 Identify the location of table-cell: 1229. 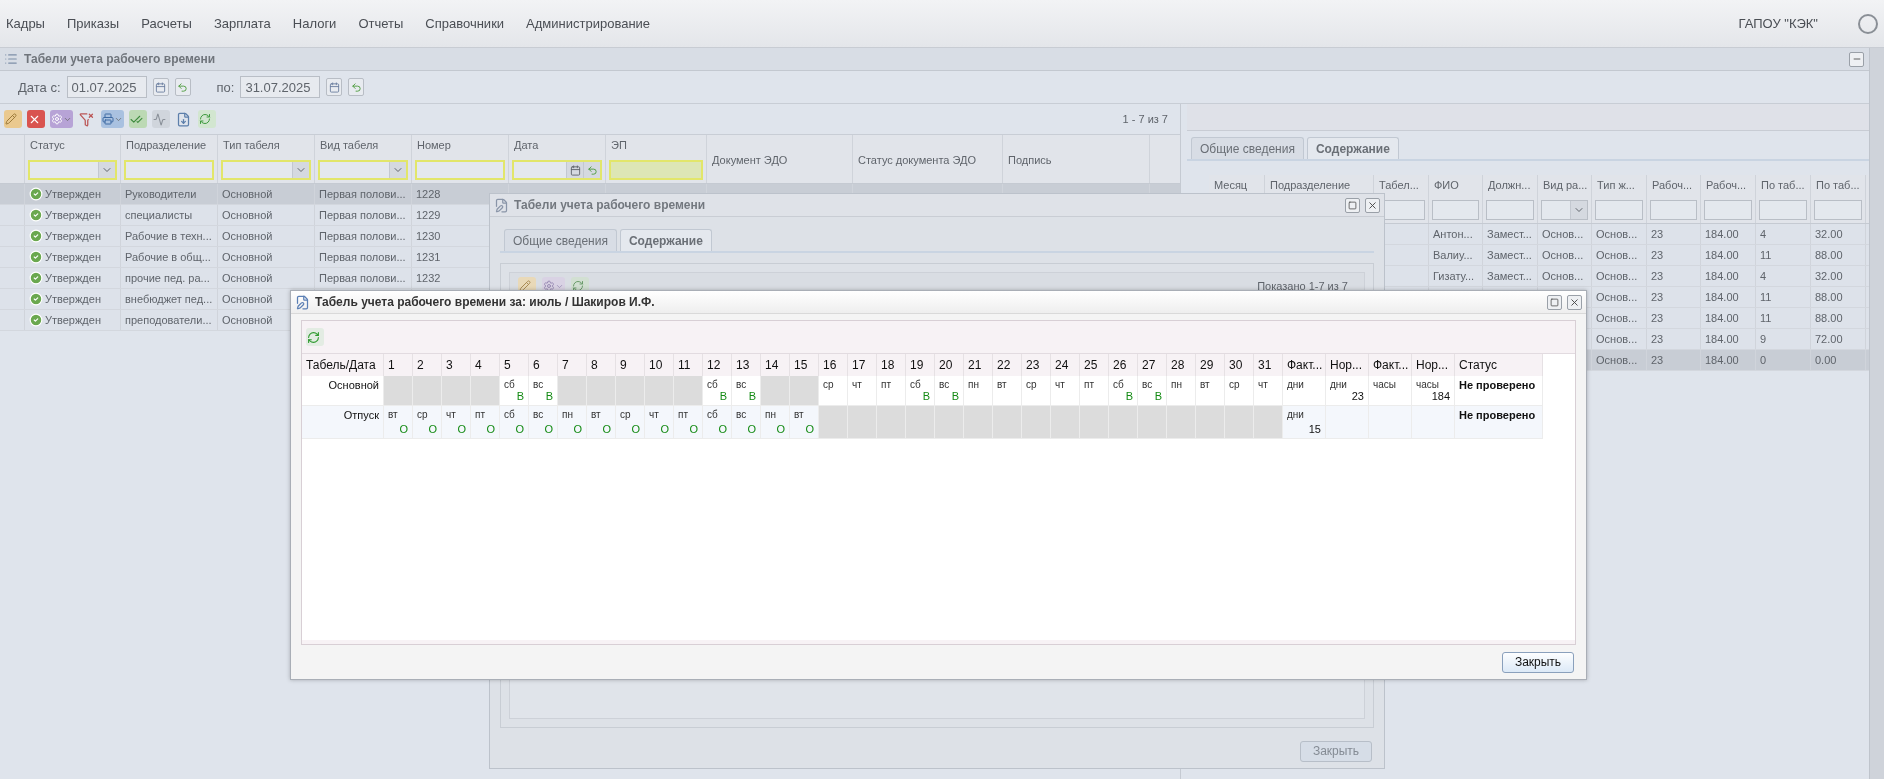
(428, 215).